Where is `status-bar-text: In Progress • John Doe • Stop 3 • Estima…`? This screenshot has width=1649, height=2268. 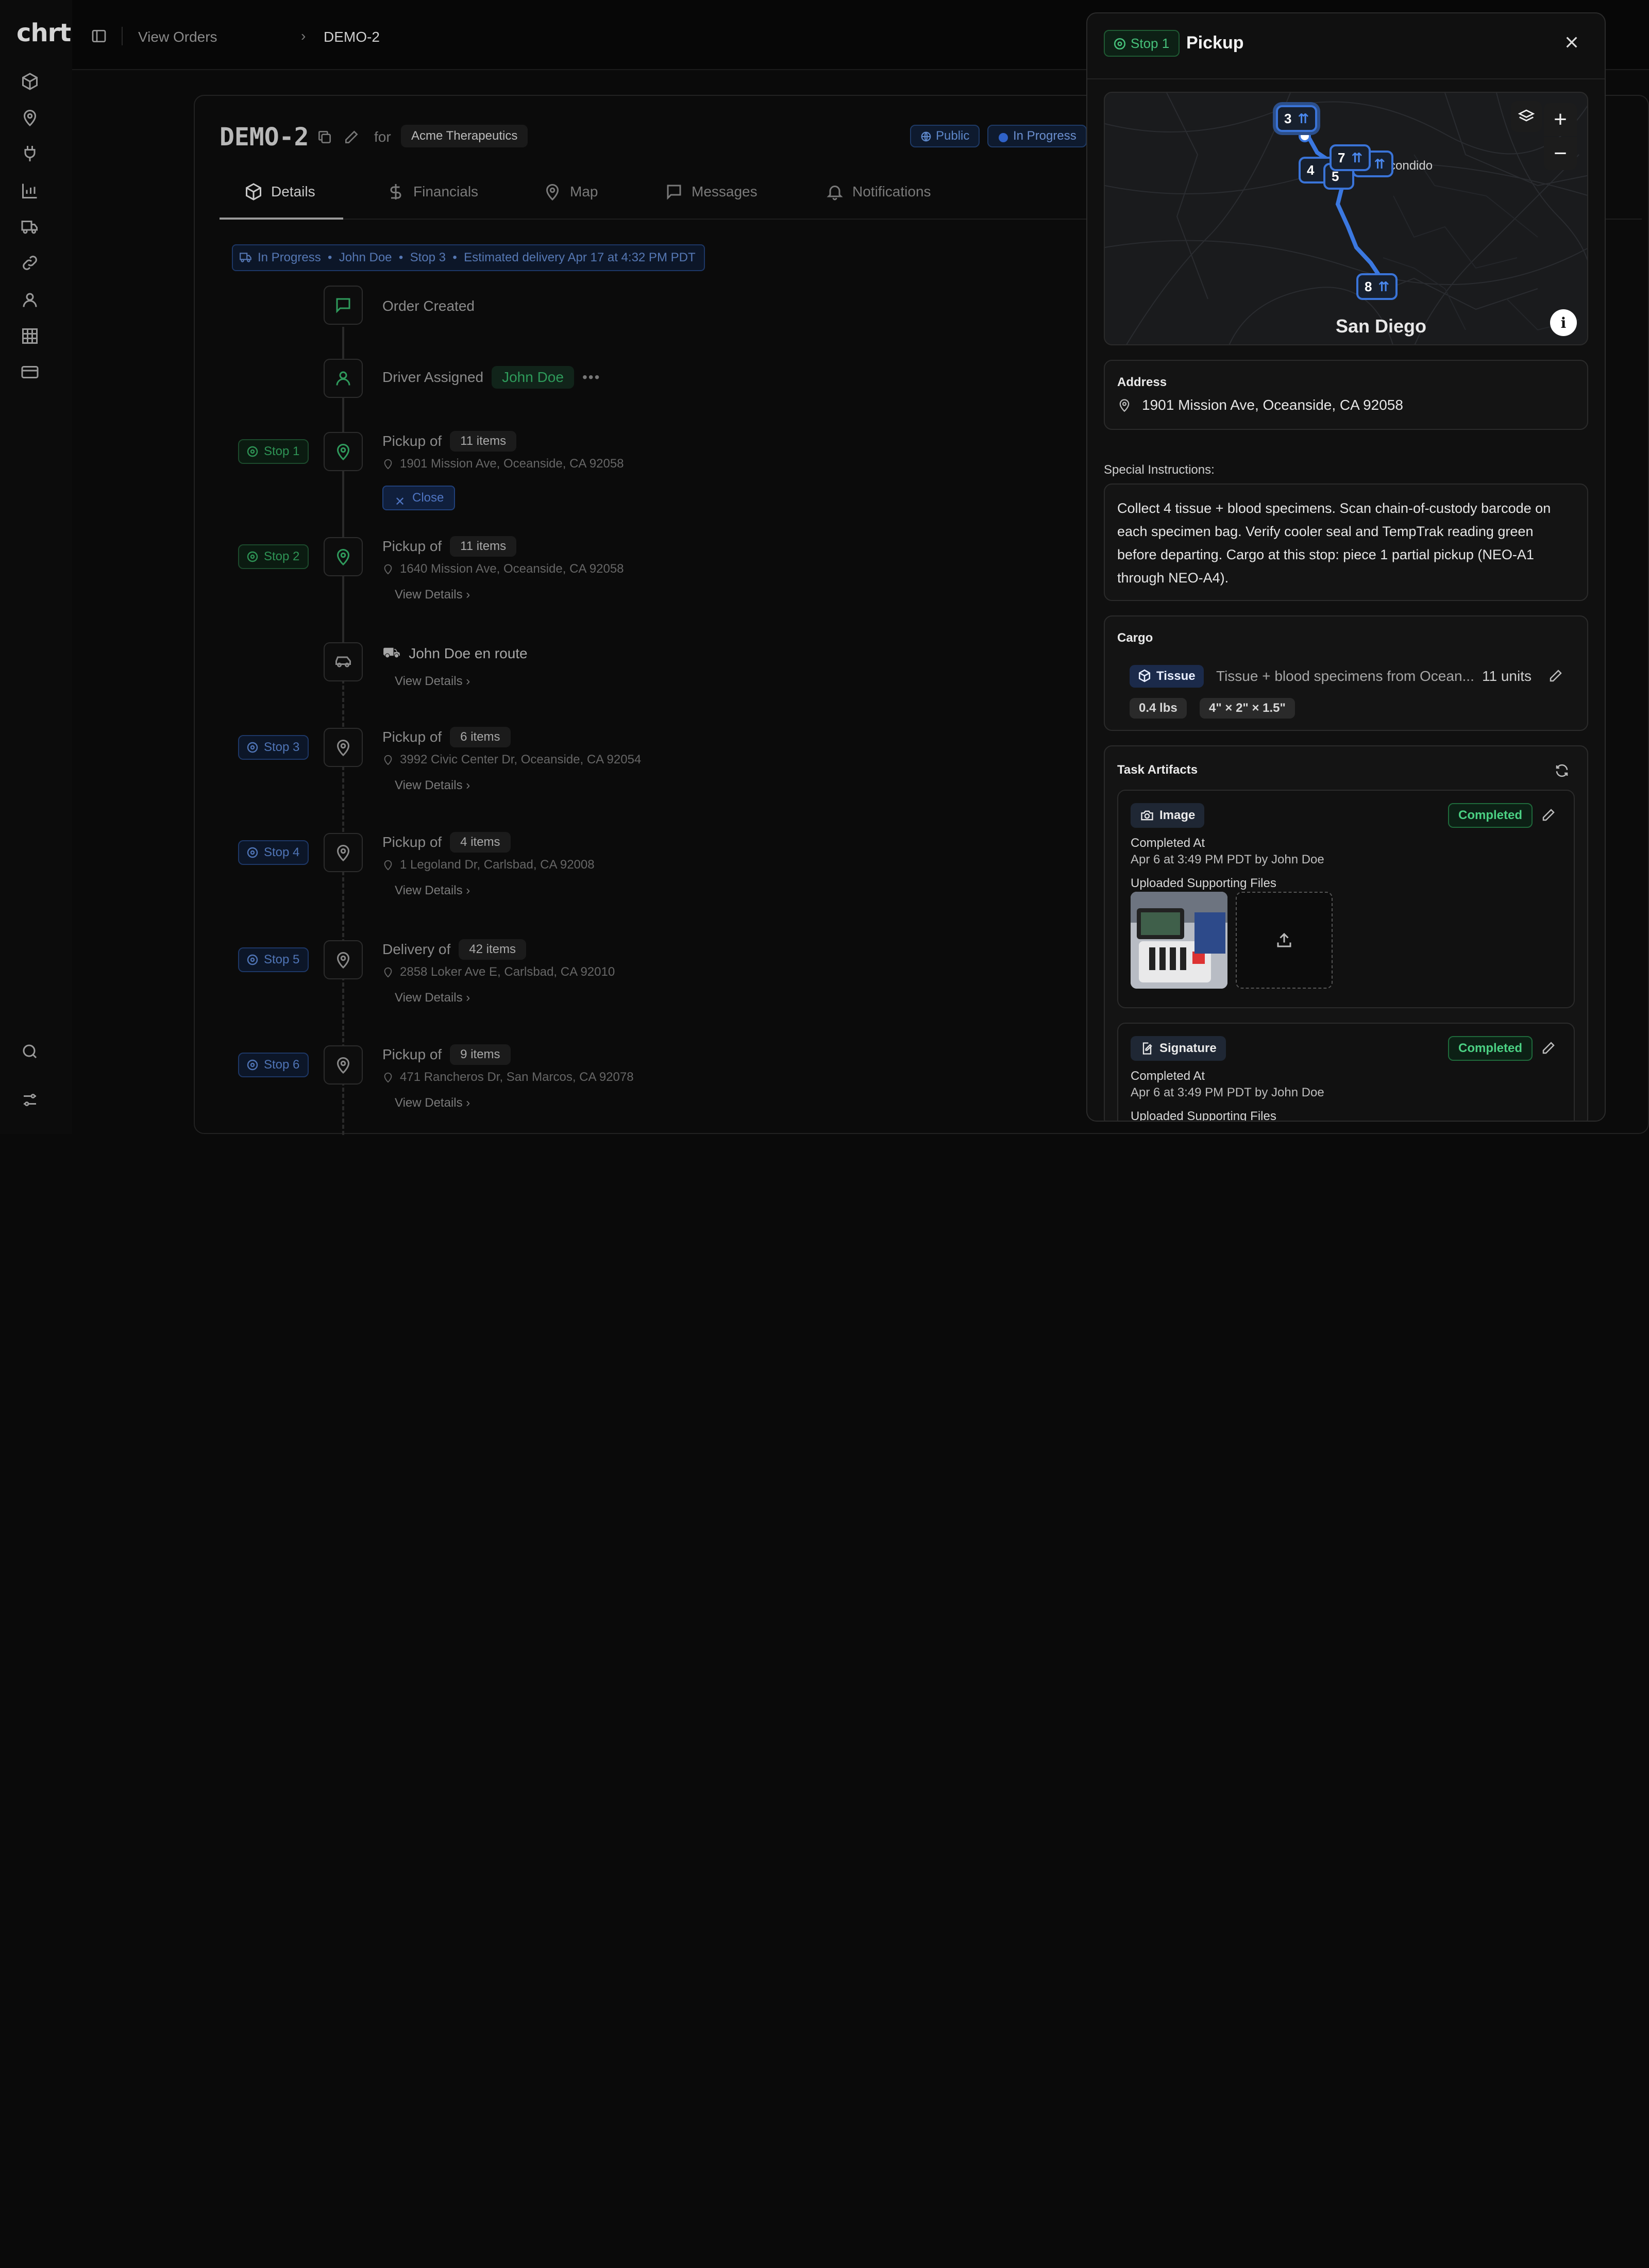 status-bar-text: In Progress • John Doe • Stop 3 • Estima… is located at coordinates (477, 257).